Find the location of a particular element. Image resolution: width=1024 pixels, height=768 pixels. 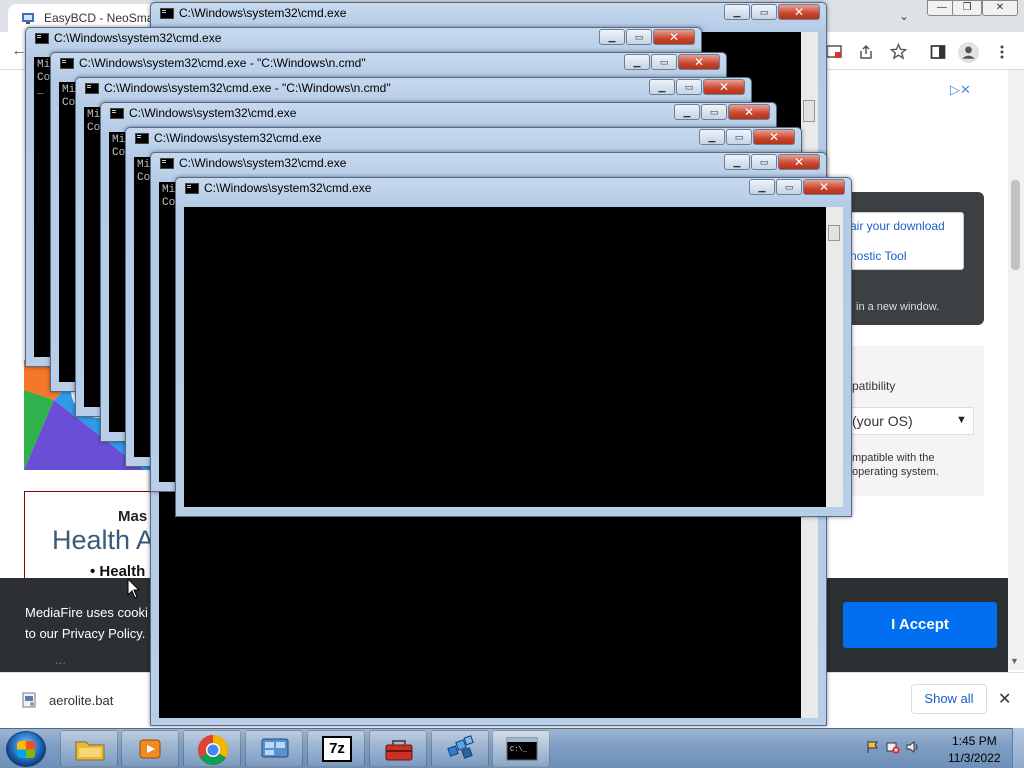

action-center-flag-icon is located at coordinates (873, 747).